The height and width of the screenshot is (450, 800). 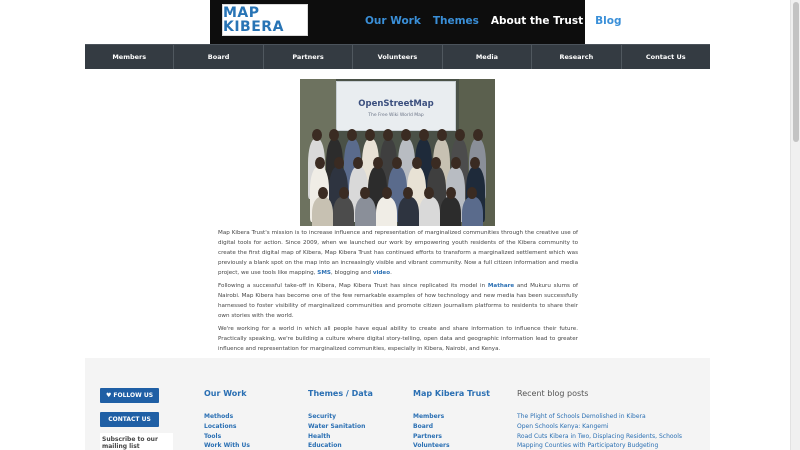 I want to click on blog-post-link: Open Schools Kenya: Kangemi, so click(x=599, y=427).